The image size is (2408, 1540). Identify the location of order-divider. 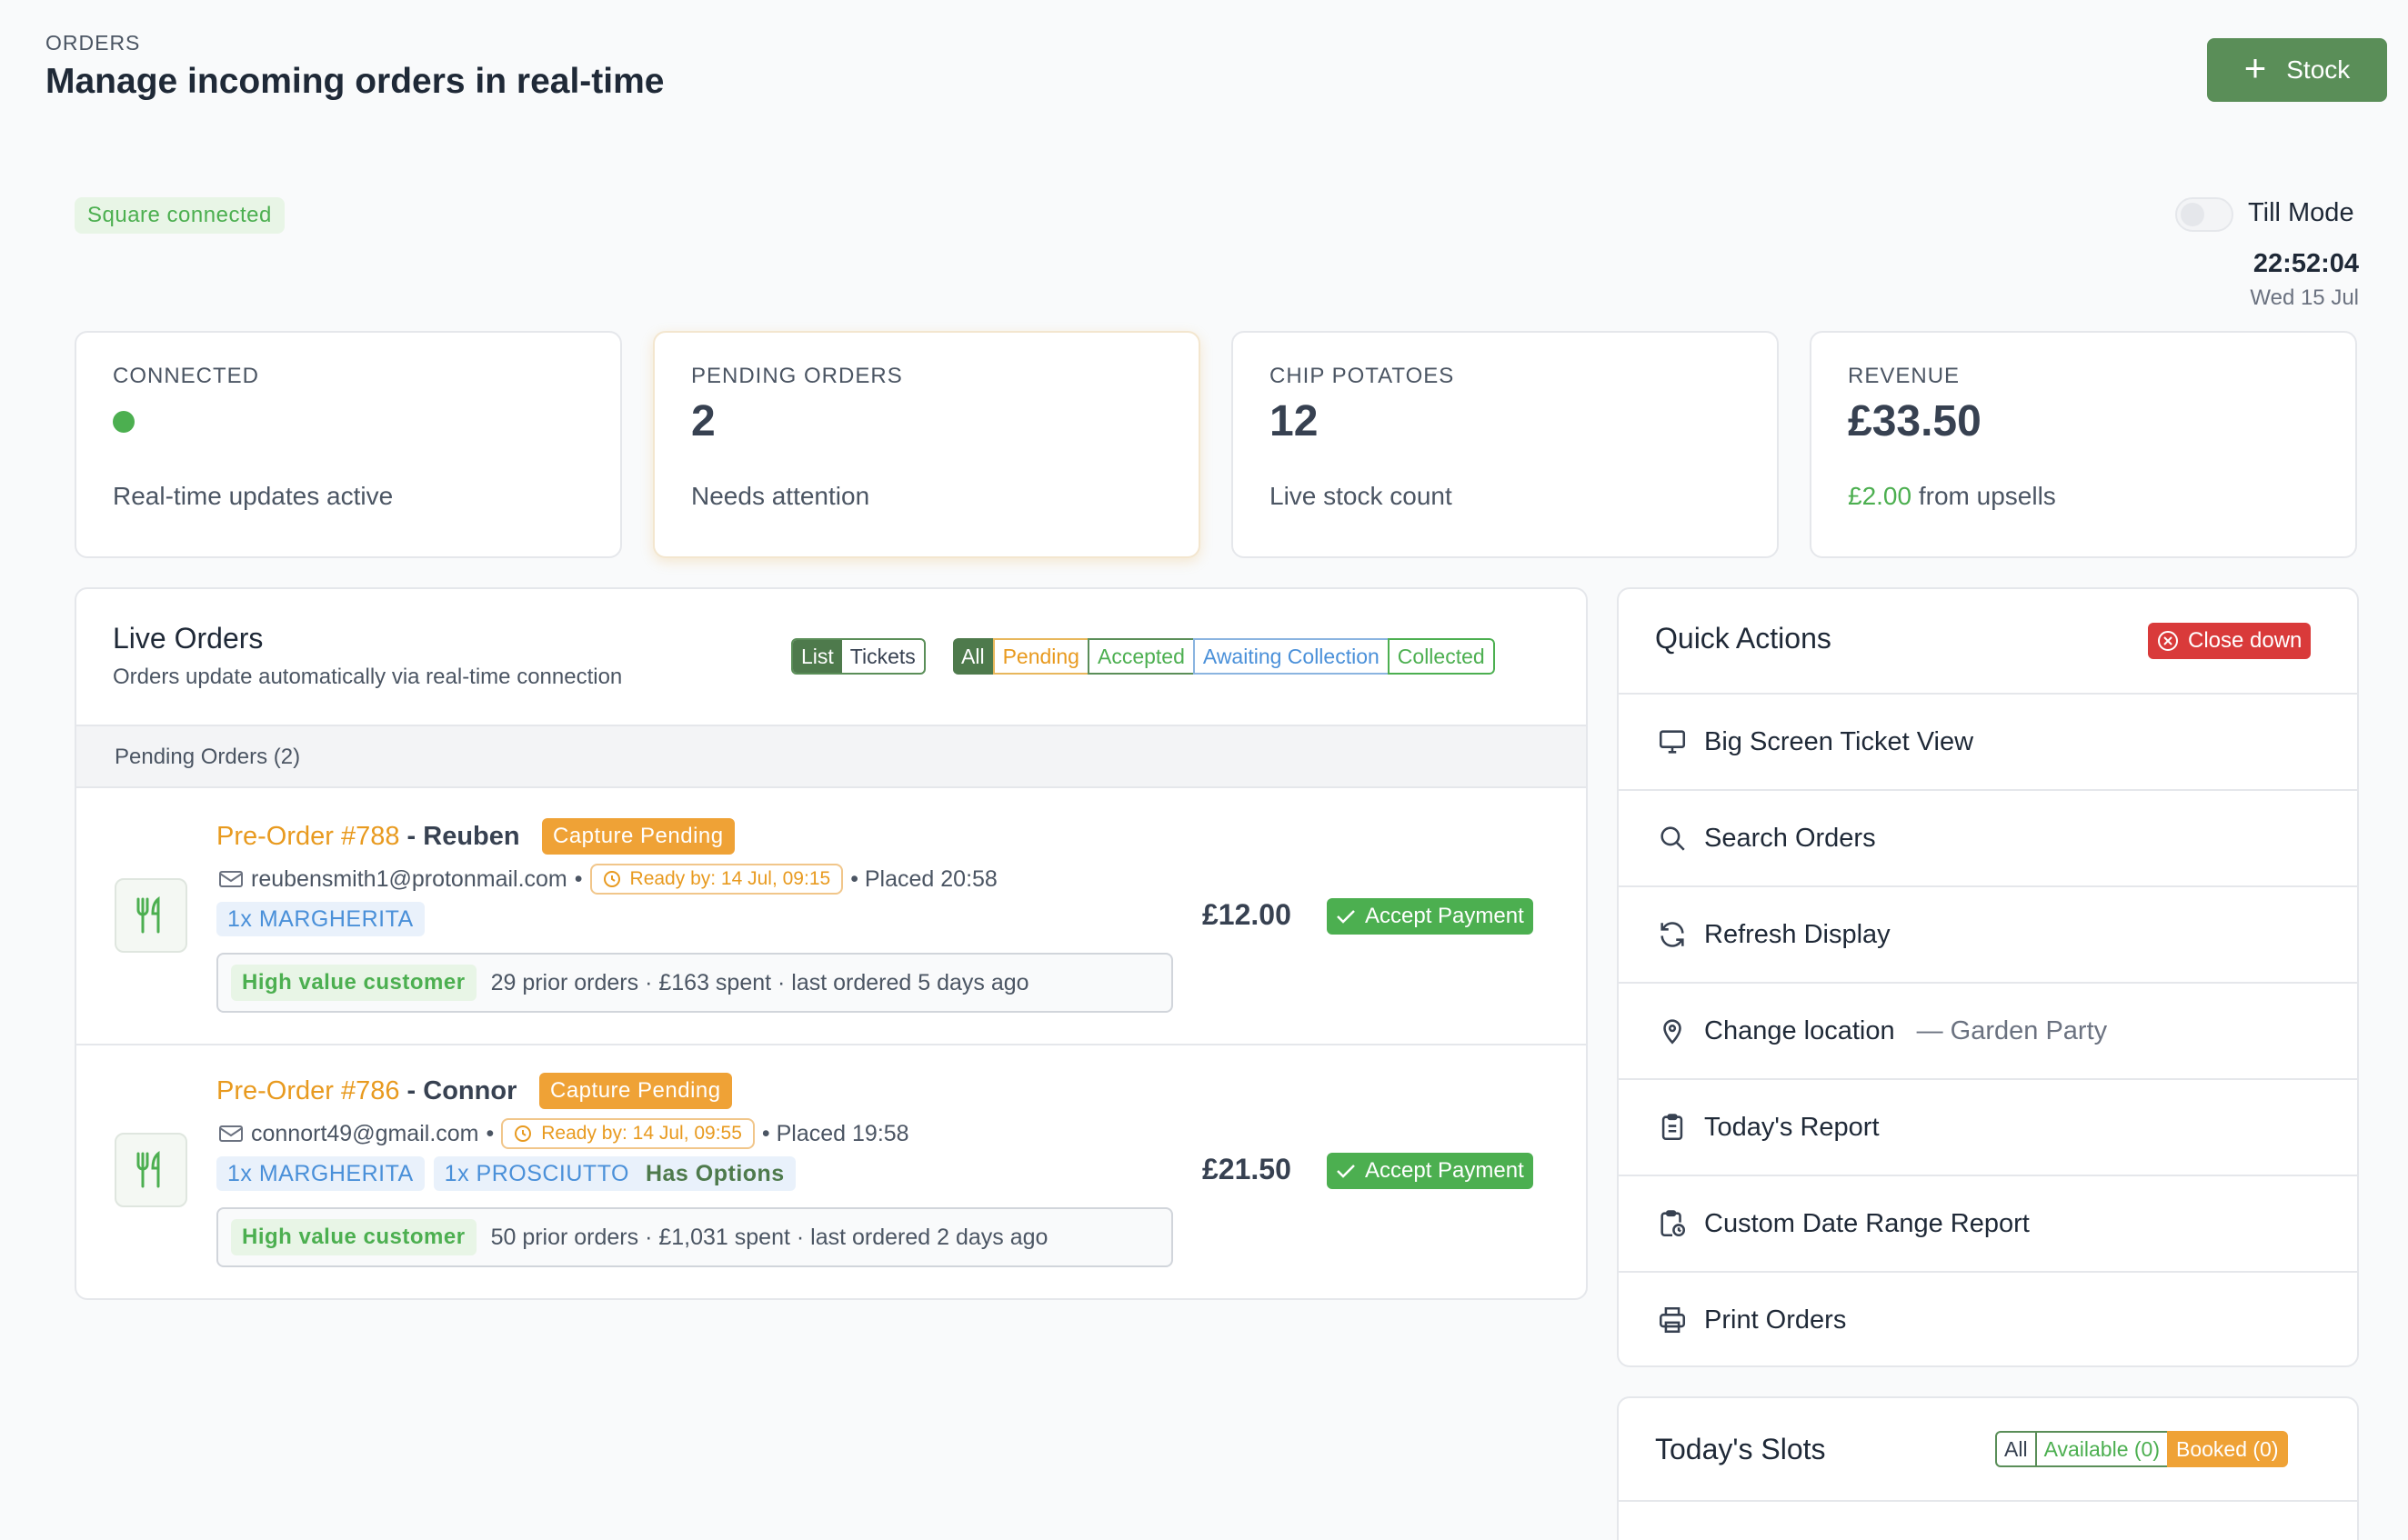
(831, 1044).